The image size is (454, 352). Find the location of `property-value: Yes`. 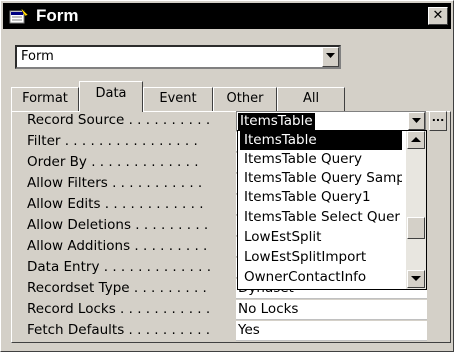

property-value: Yes is located at coordinates (331, 331).